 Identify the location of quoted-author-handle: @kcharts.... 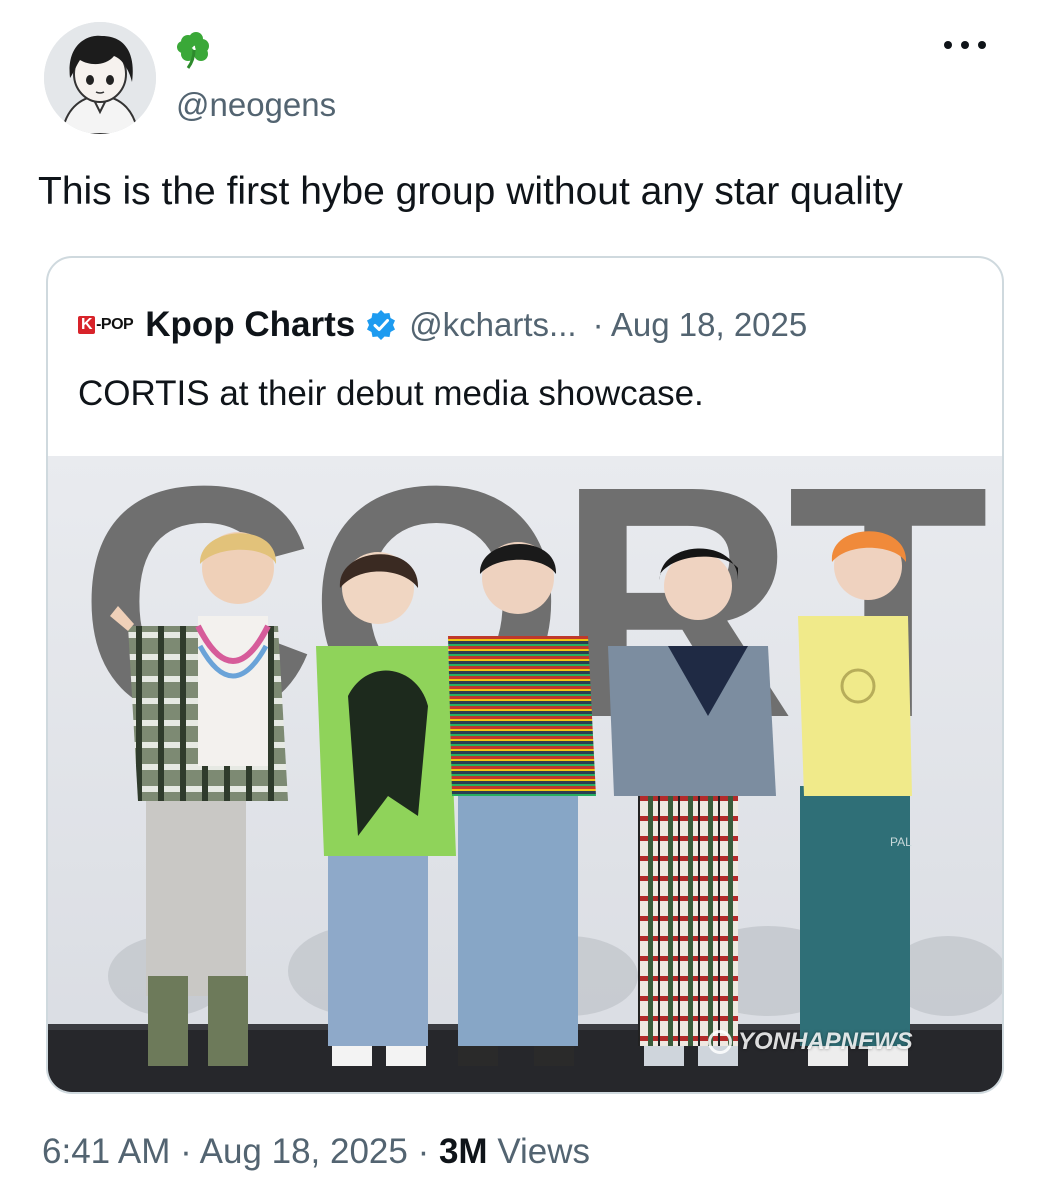
(492, 325).